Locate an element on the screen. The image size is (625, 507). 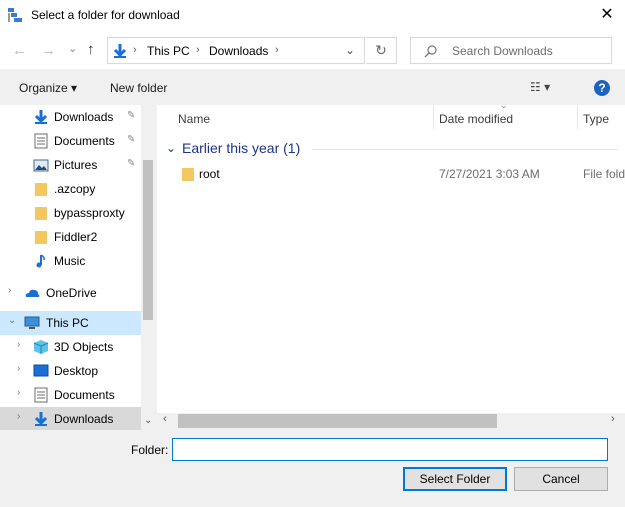
horizontal-scrollbar-thumb is located at coordinates (337, 421).